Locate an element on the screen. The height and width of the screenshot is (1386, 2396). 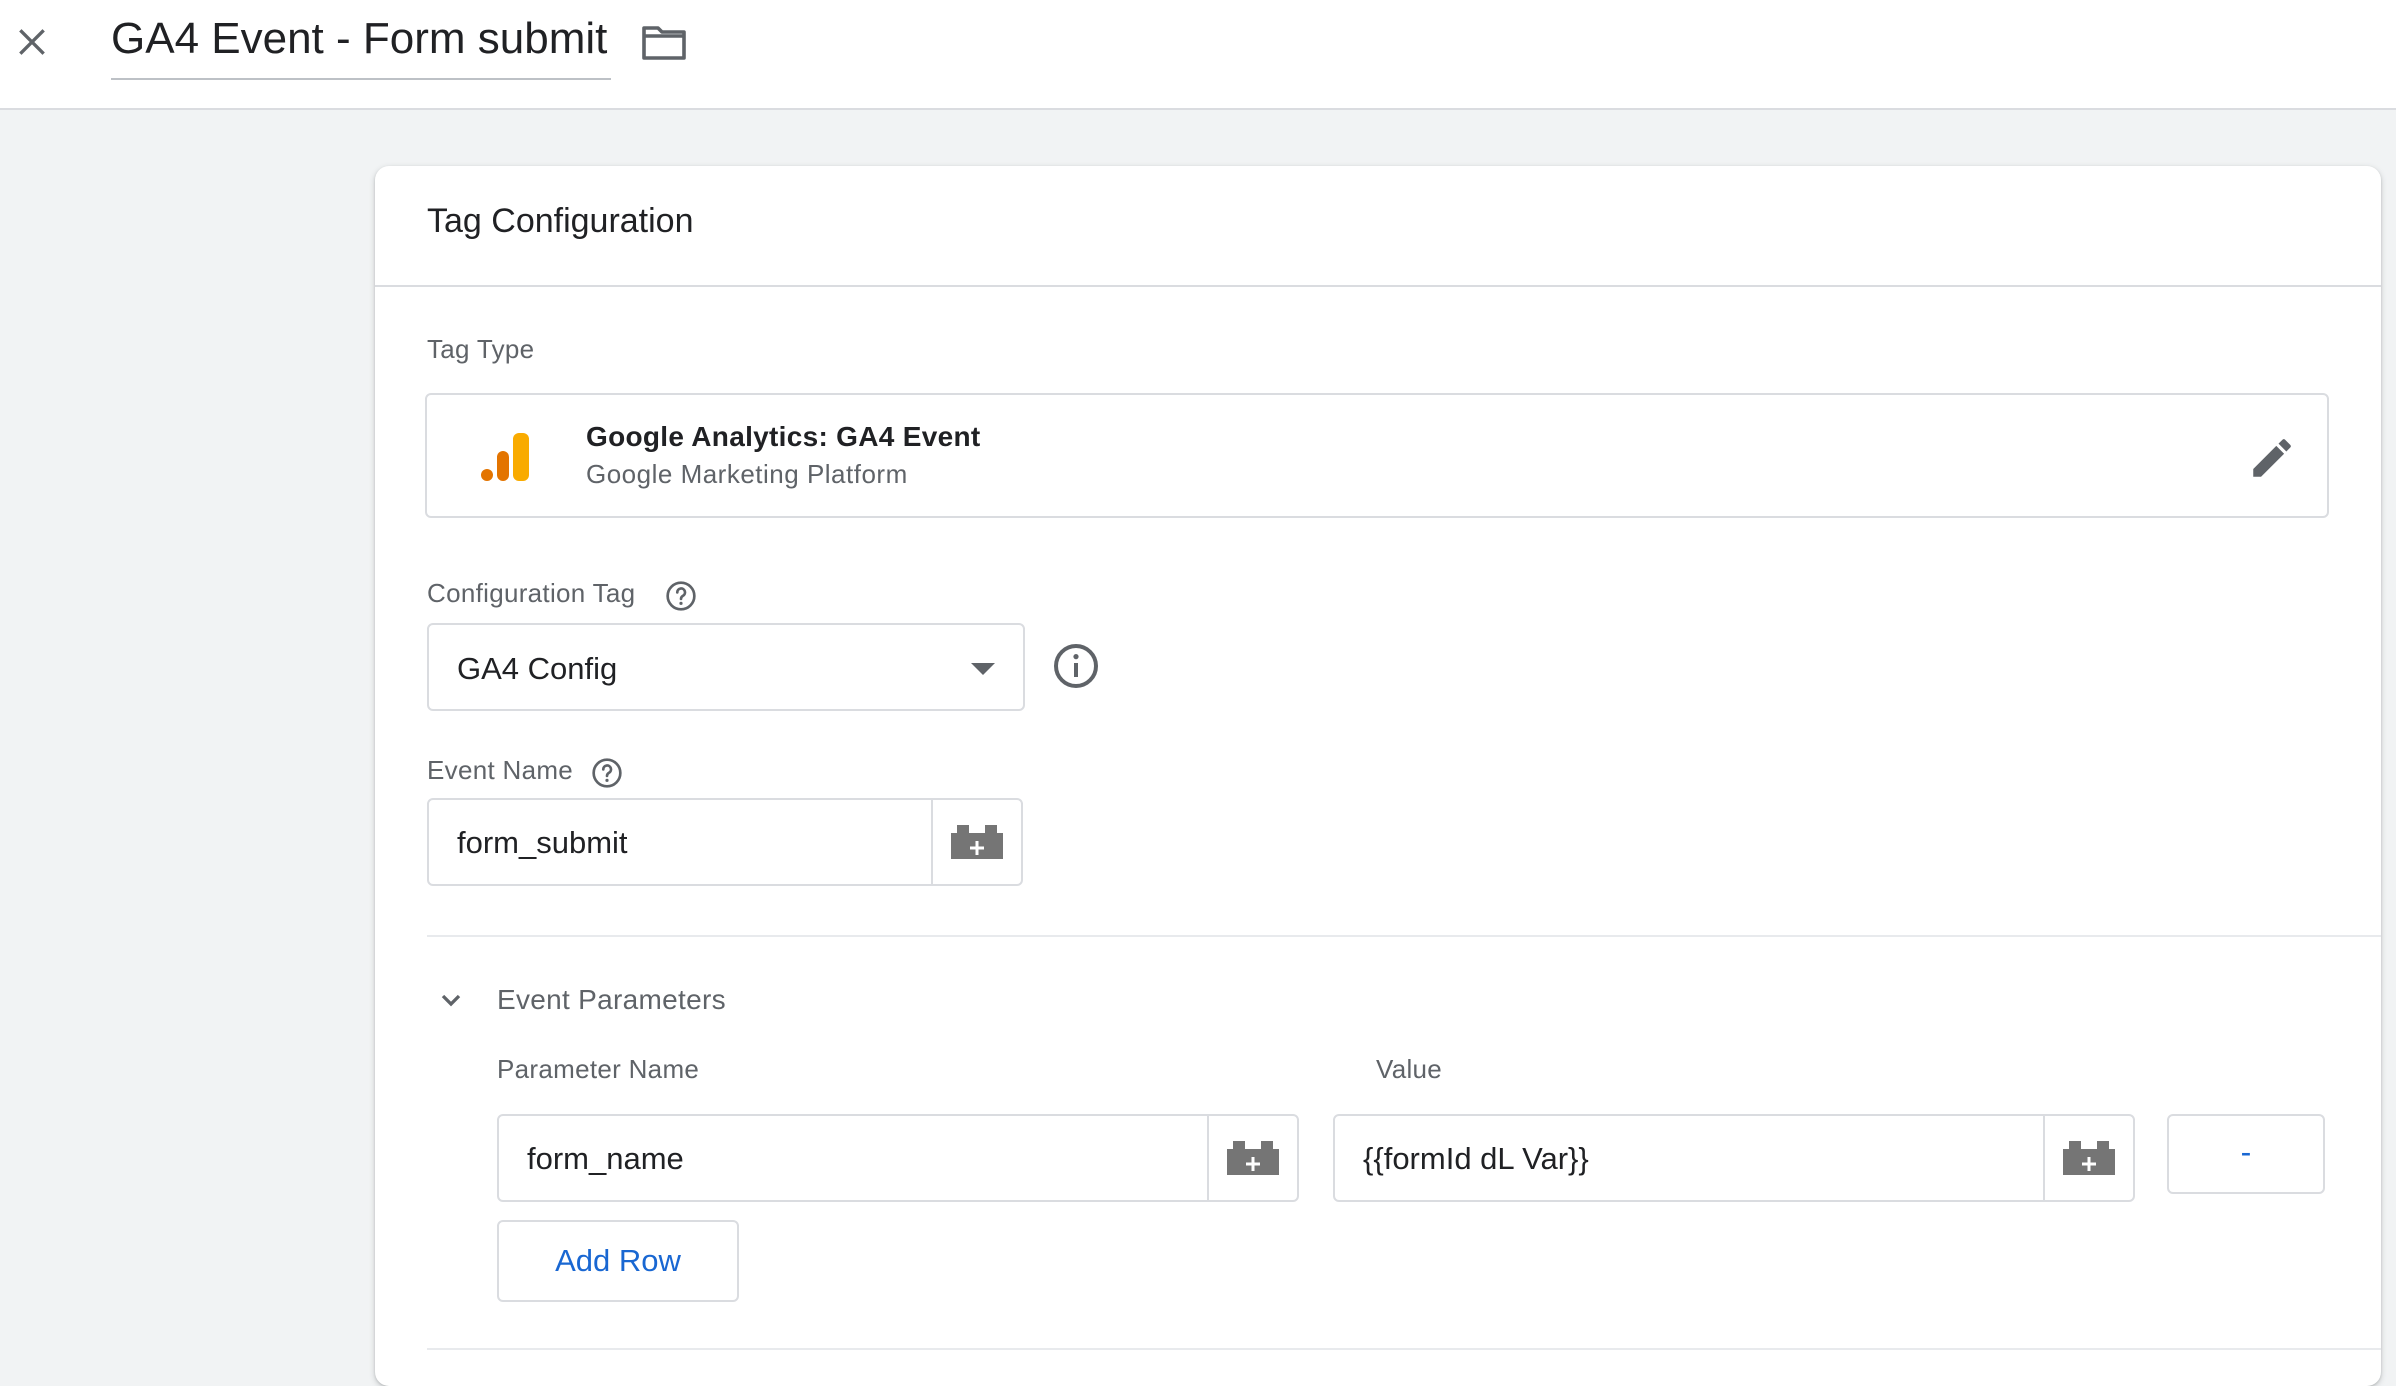
top-bar: GA4 Event - Form submit is located at coordinates (1198, 55).